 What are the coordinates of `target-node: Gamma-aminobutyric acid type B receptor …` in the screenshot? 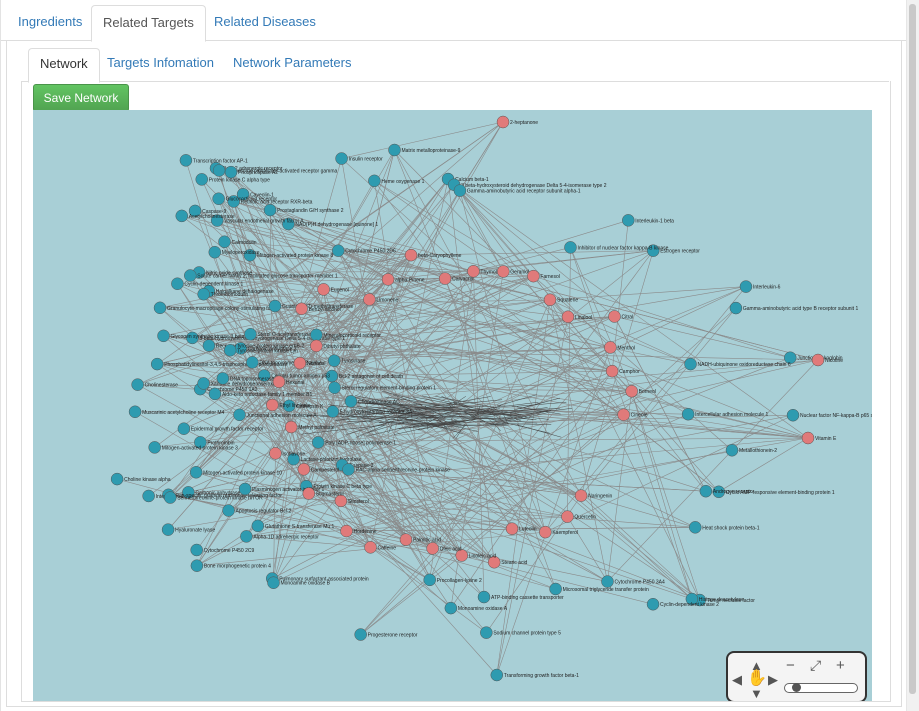 It's located at (794, 308).